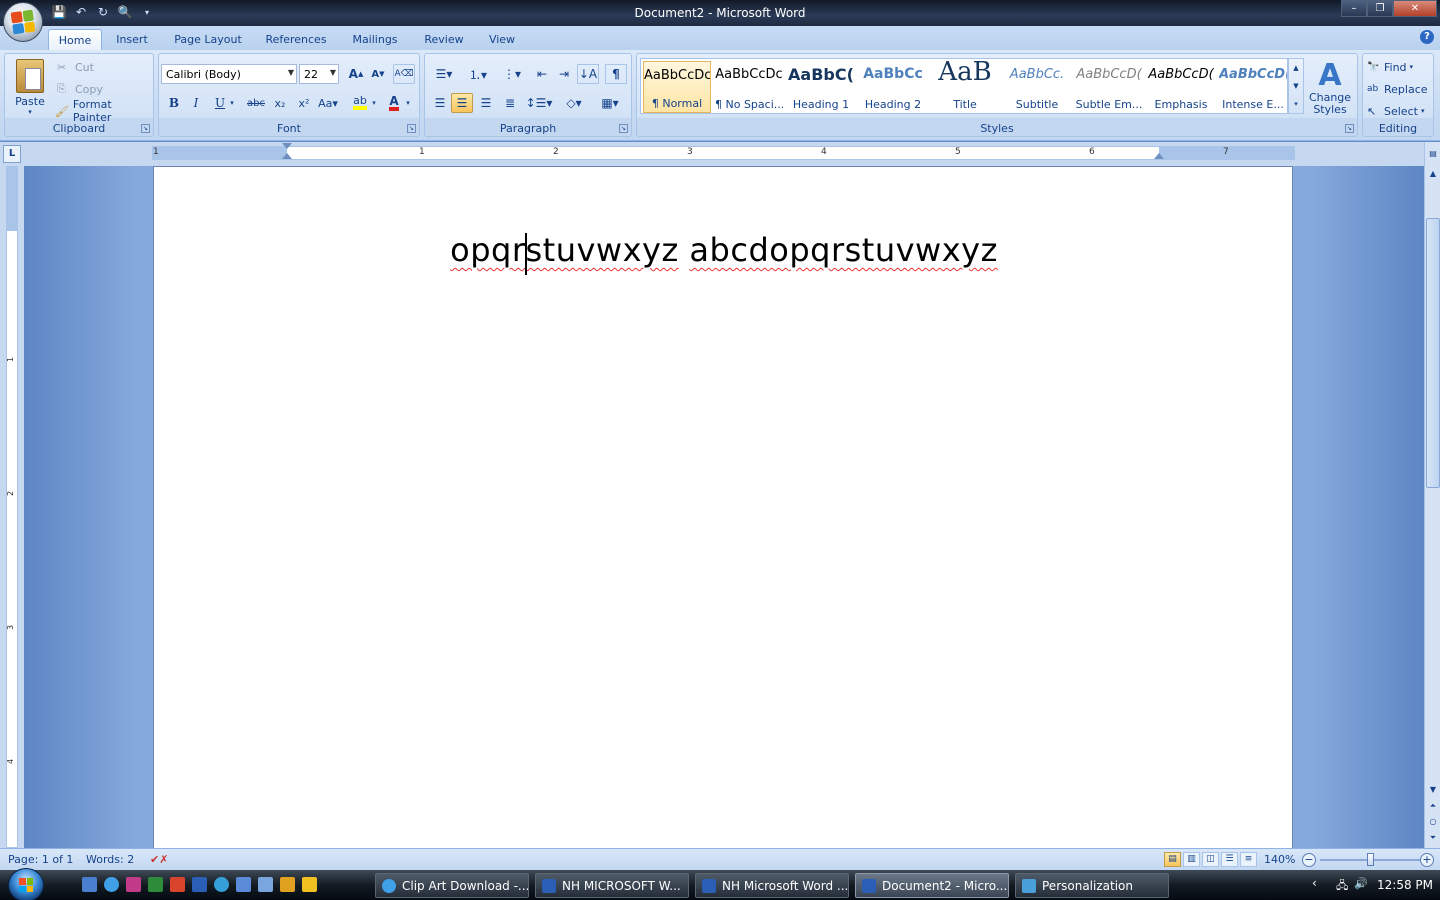  Describe the element at coordinates (1229, 859) in the screenshot. I see `outline-icon: ☰` at that location.